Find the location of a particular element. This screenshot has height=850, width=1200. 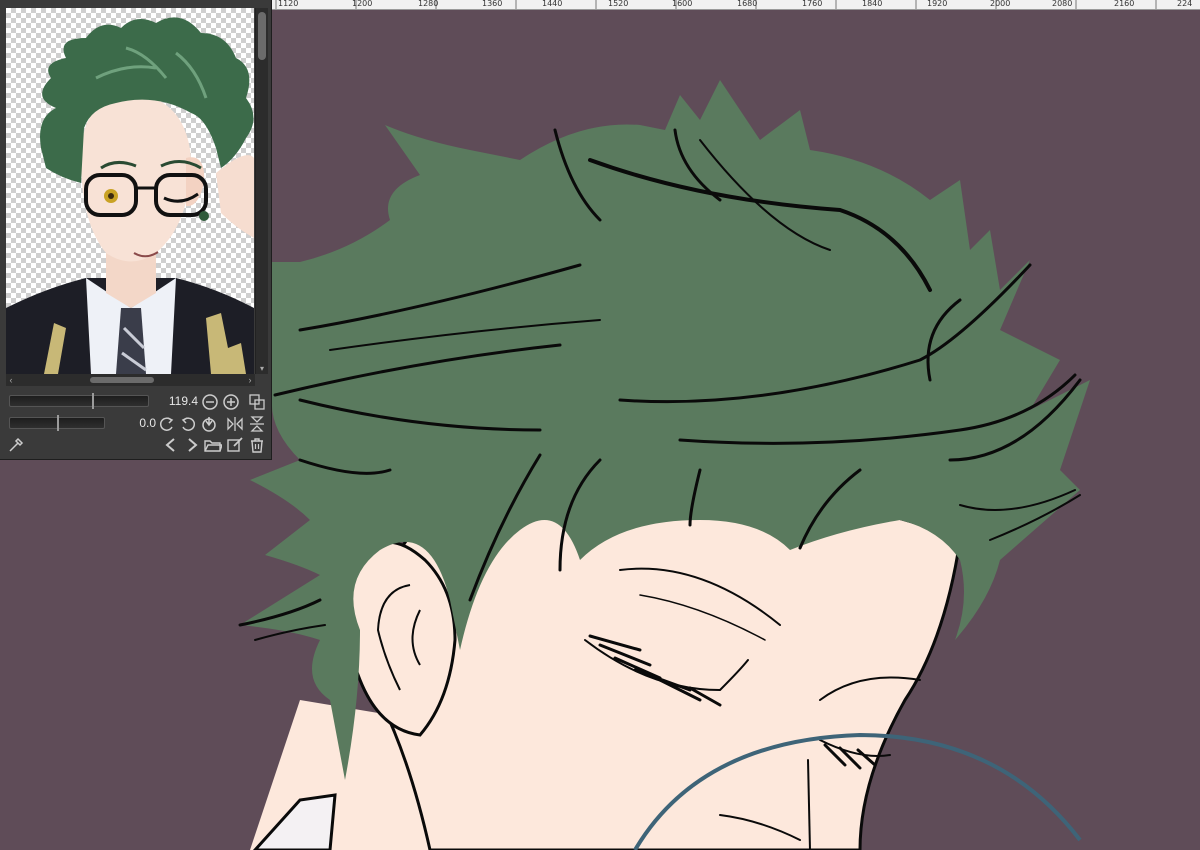

navigator-preview is located at coordinates (130, 191).